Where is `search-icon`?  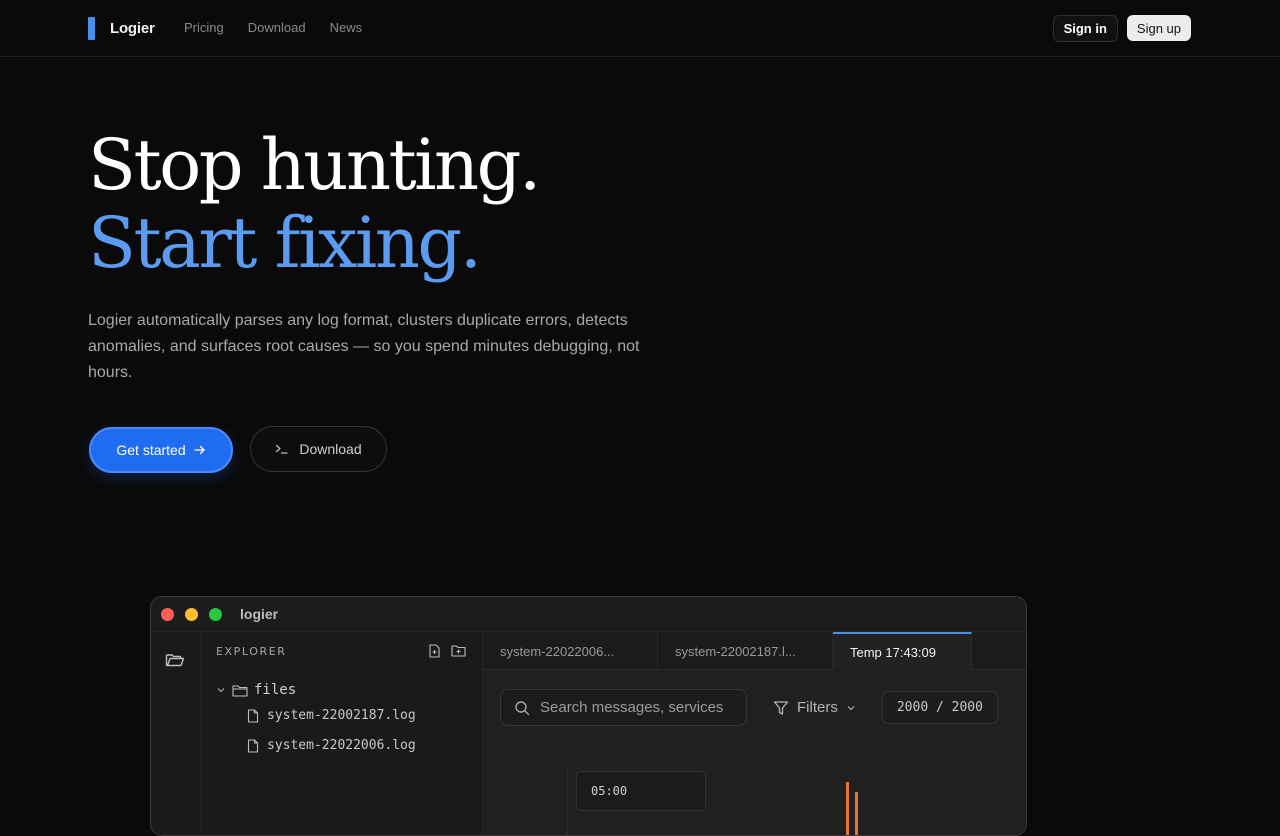 search-icon is located at coordinates (522, 707).